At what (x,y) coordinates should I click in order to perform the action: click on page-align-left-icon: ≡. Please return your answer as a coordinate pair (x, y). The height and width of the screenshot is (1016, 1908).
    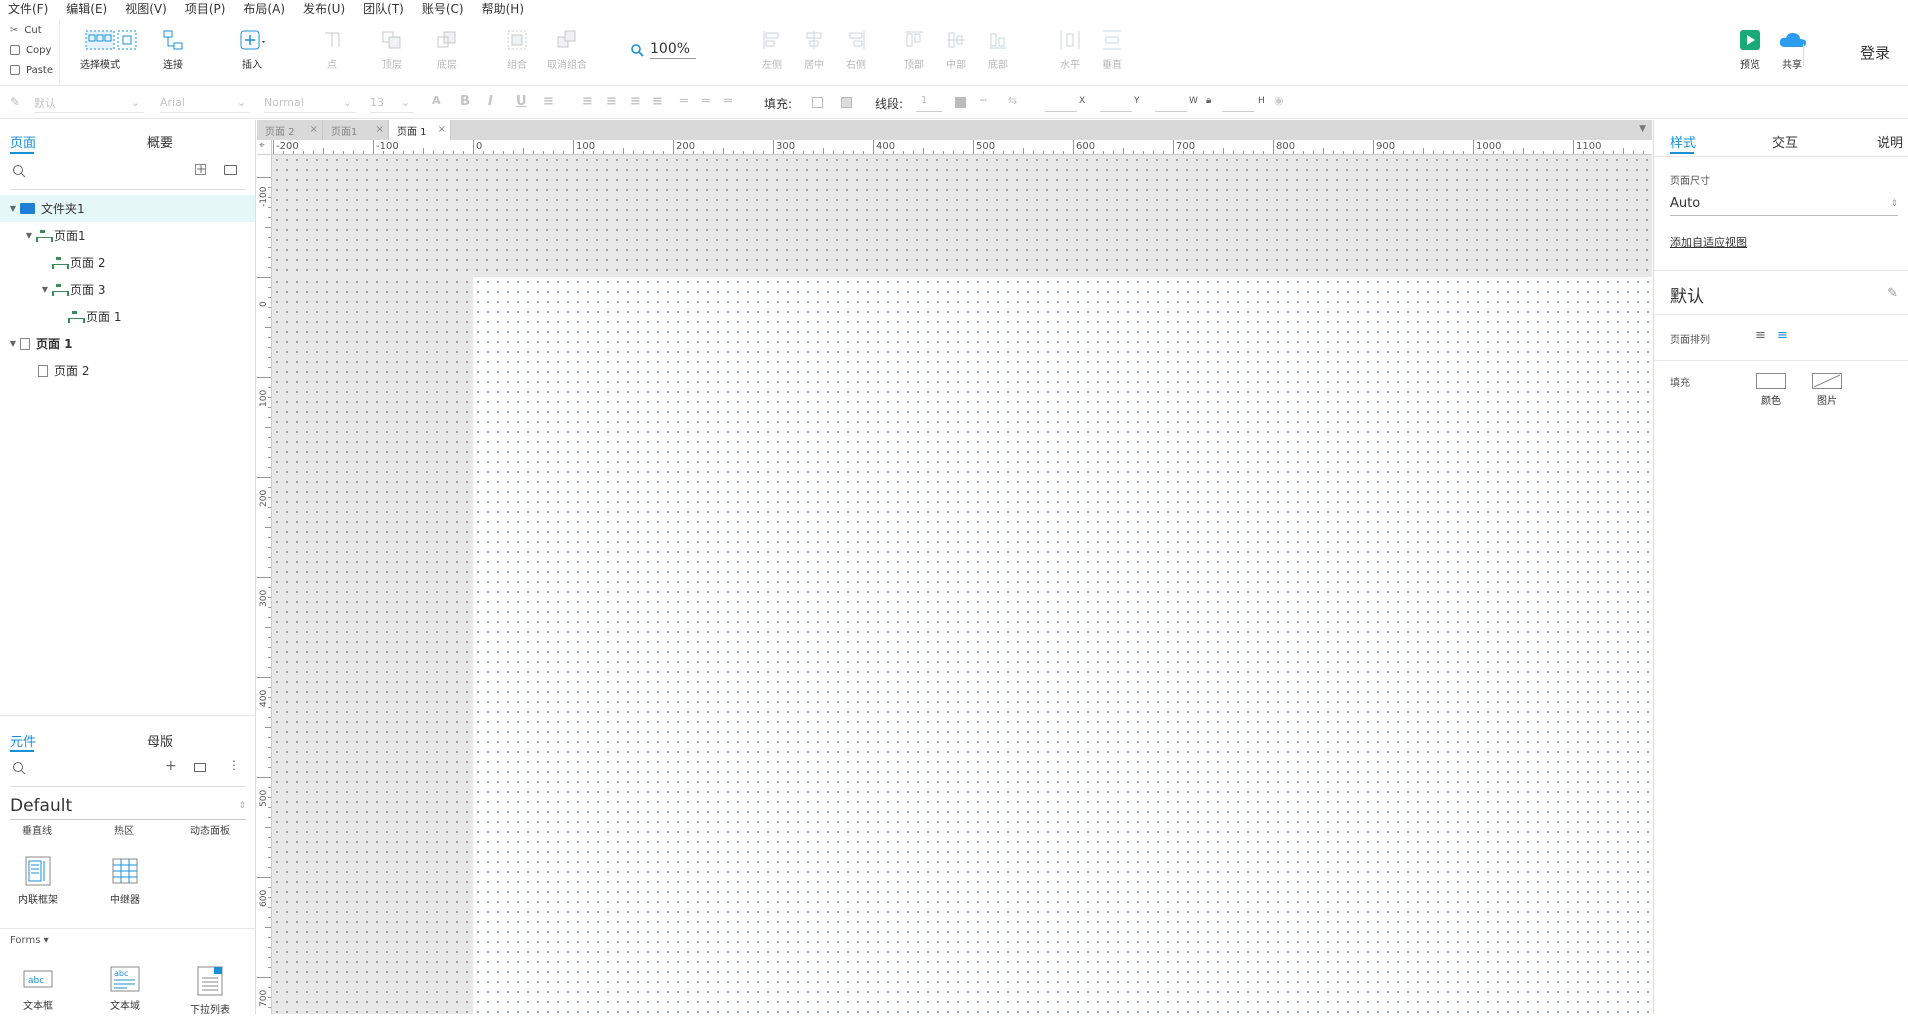
    Looking at the image, I should click on (1760, 335).